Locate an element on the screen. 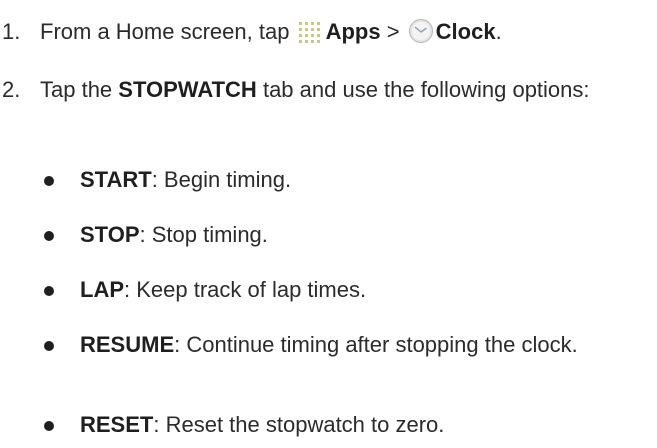 This screenshot has width=657, height=448. apps-grid-icon is located at coordinates (311, 36).